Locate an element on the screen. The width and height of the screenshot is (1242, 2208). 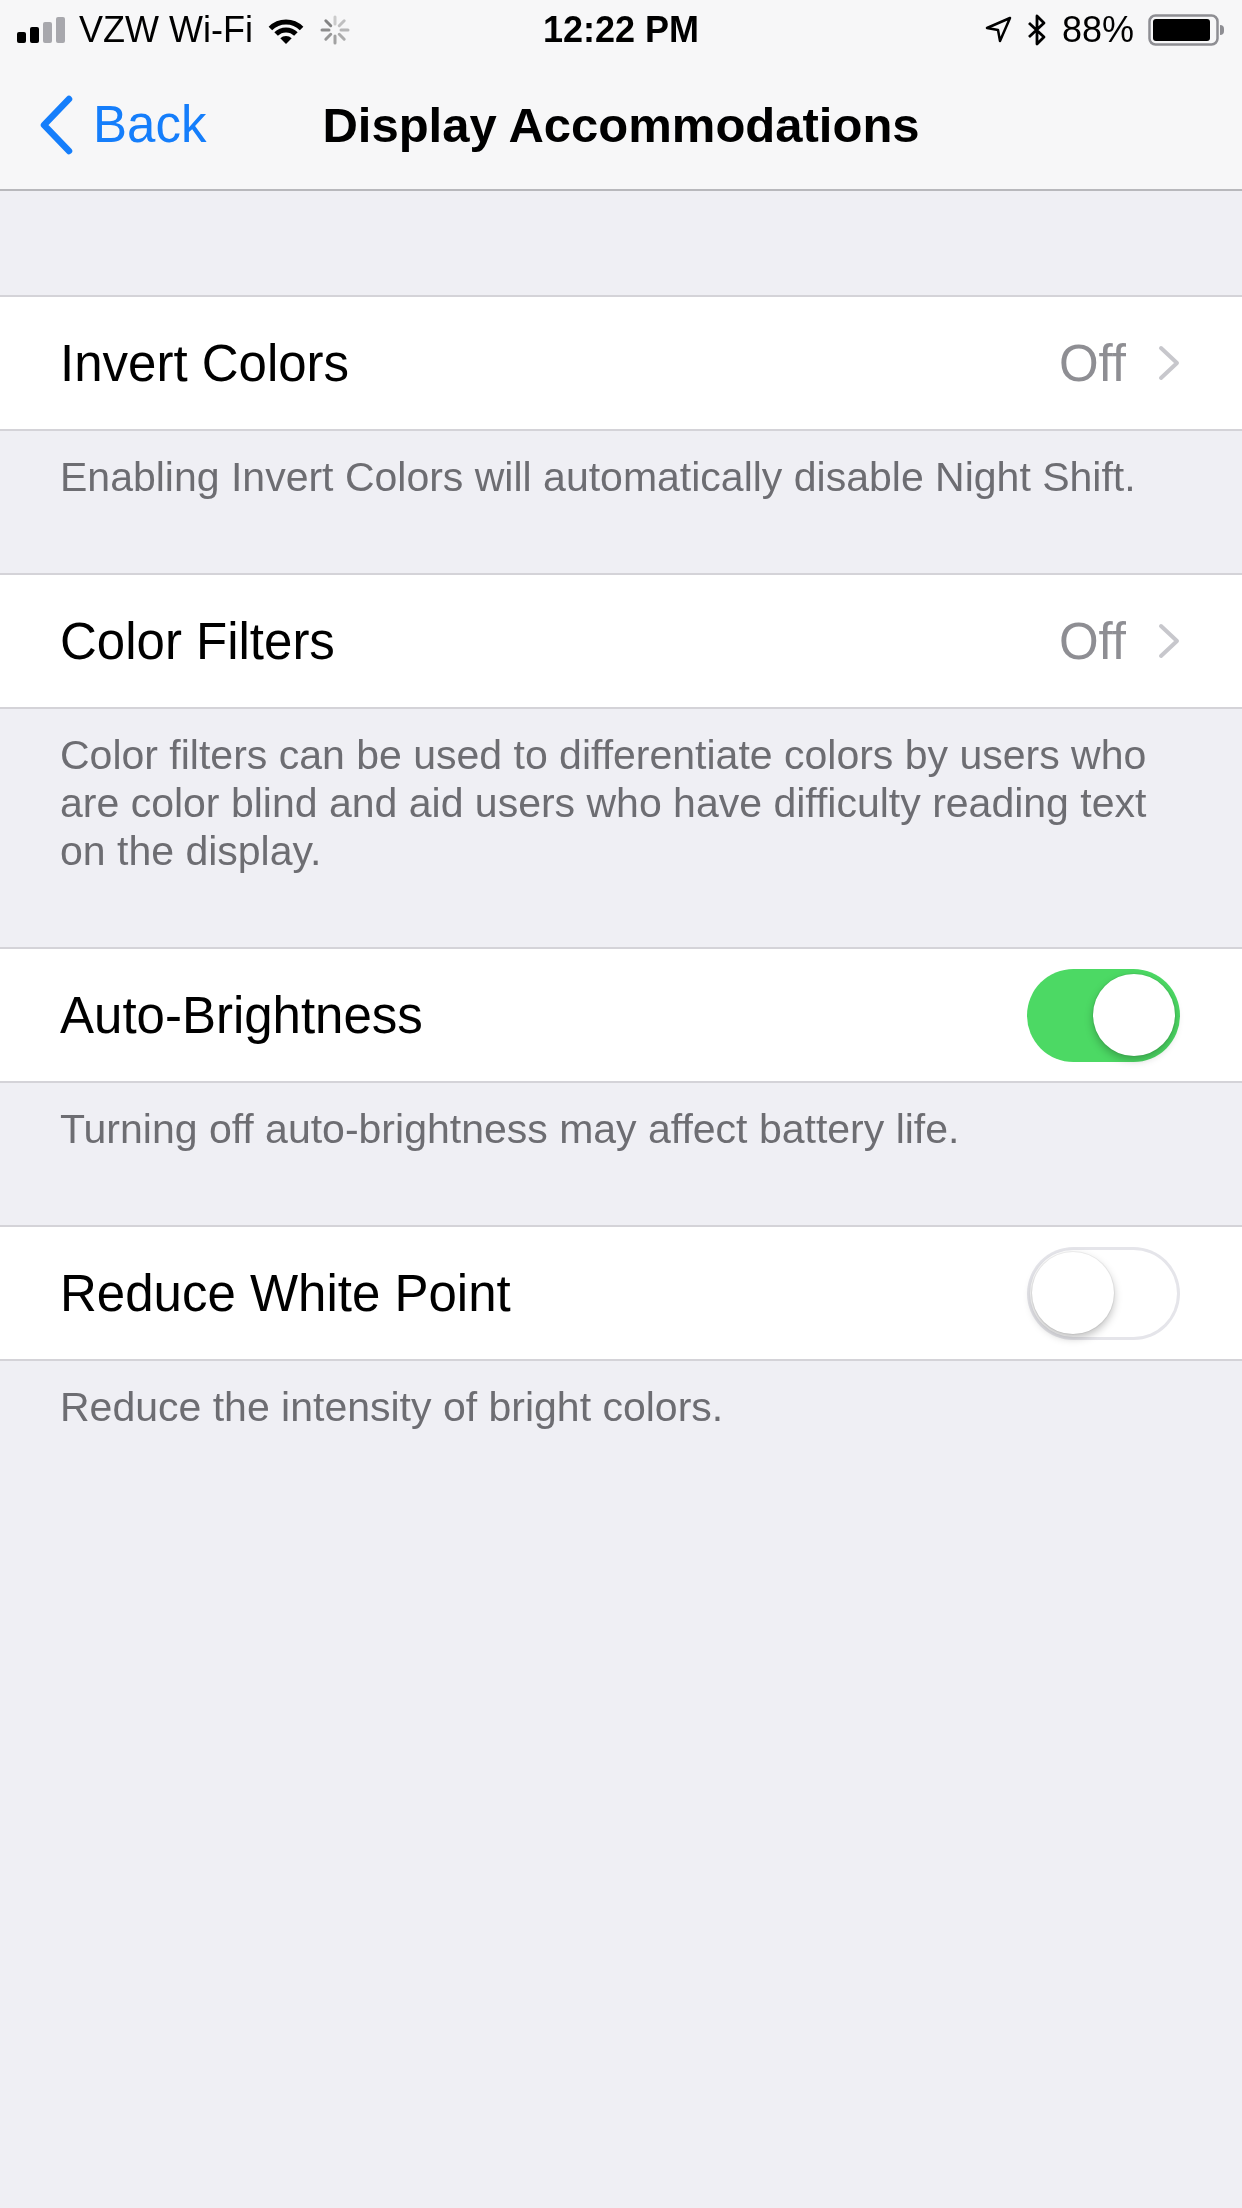
footer-text: Turning off auto-brightness may affect battery life. is located at coordinates (510, 1129).